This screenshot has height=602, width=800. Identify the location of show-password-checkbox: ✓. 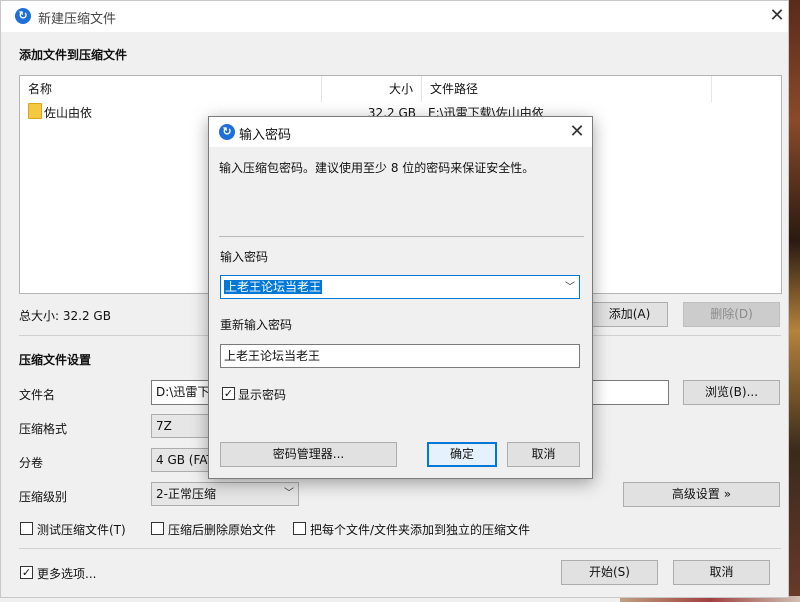
(228, 393).